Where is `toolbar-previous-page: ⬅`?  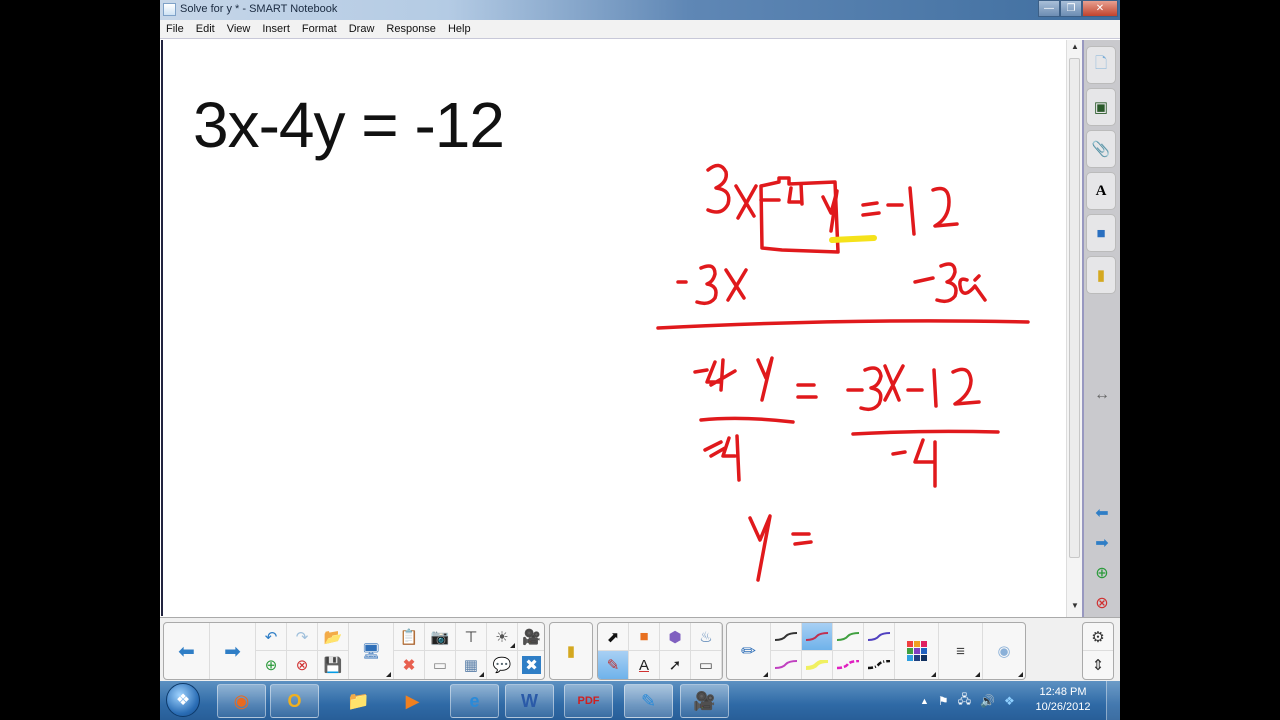
toolbar-previous-page: ⬅ is located at coordinates (187, 651).